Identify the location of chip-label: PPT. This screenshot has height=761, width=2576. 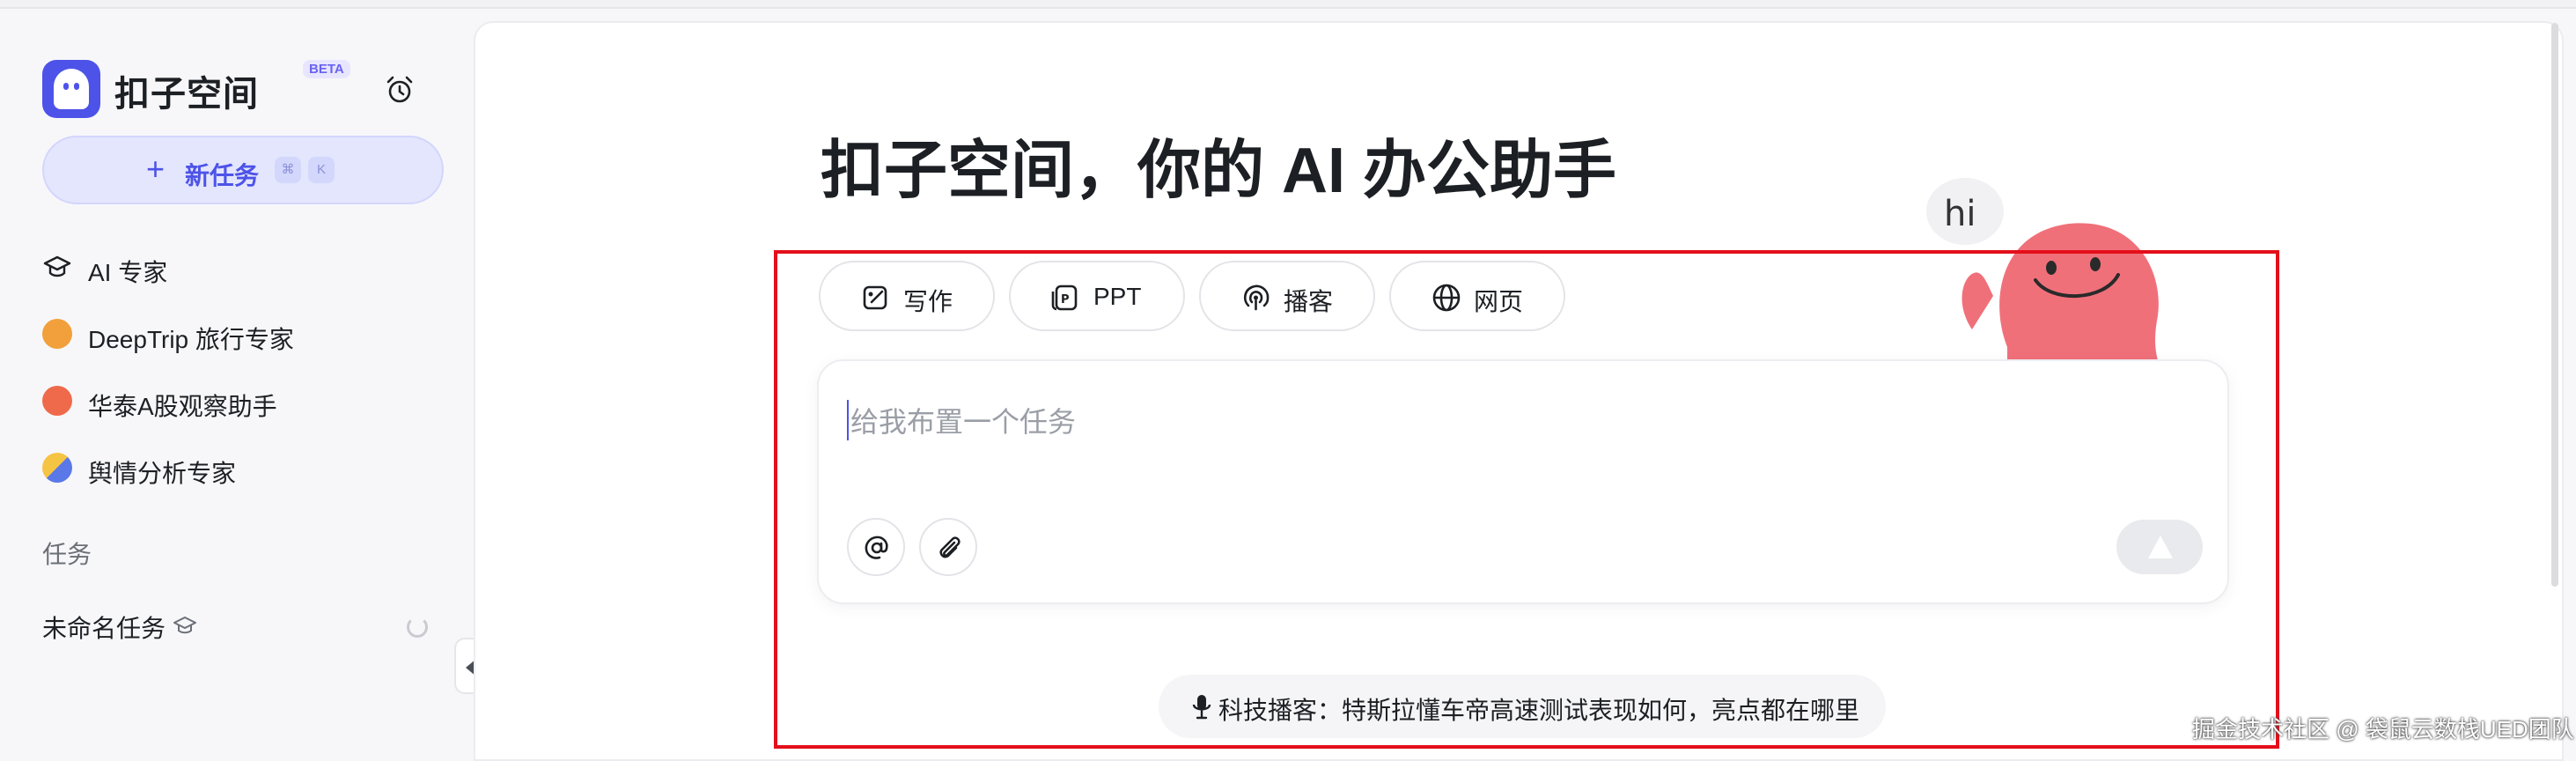
(1117, 297).